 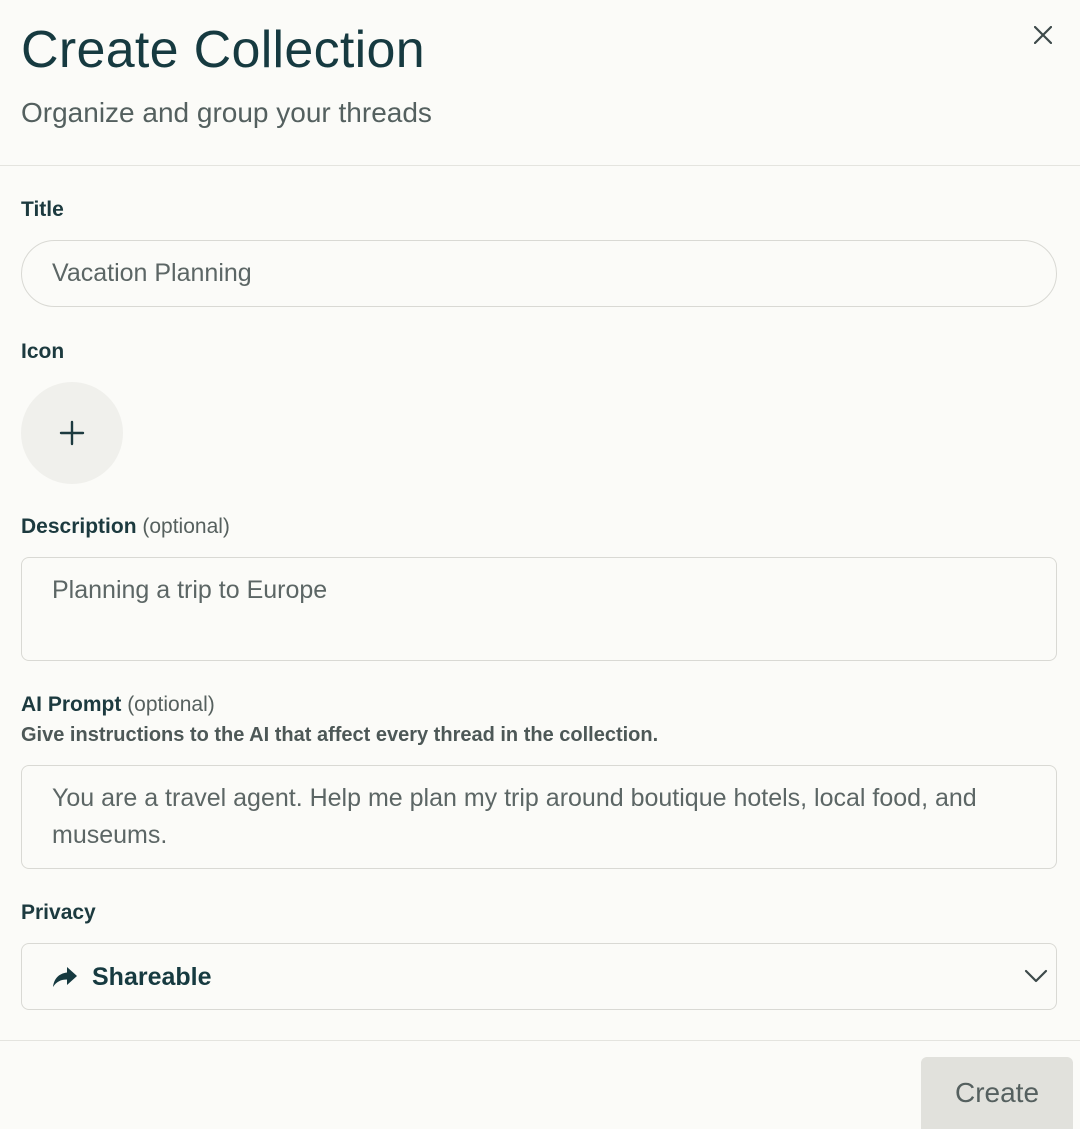 I want to click on description-label-text: Description, so click(x=79, y=526).